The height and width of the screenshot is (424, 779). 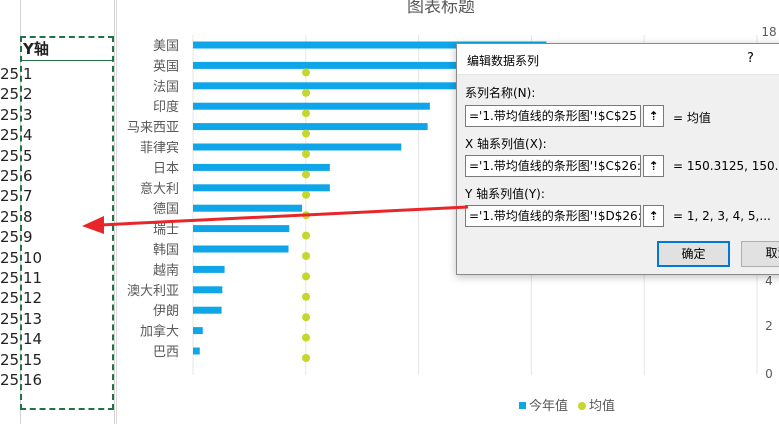 What do you see at coordinates (311, 106) in the screenshot?
I see `bar-印度` at bounding box center [311, 106].